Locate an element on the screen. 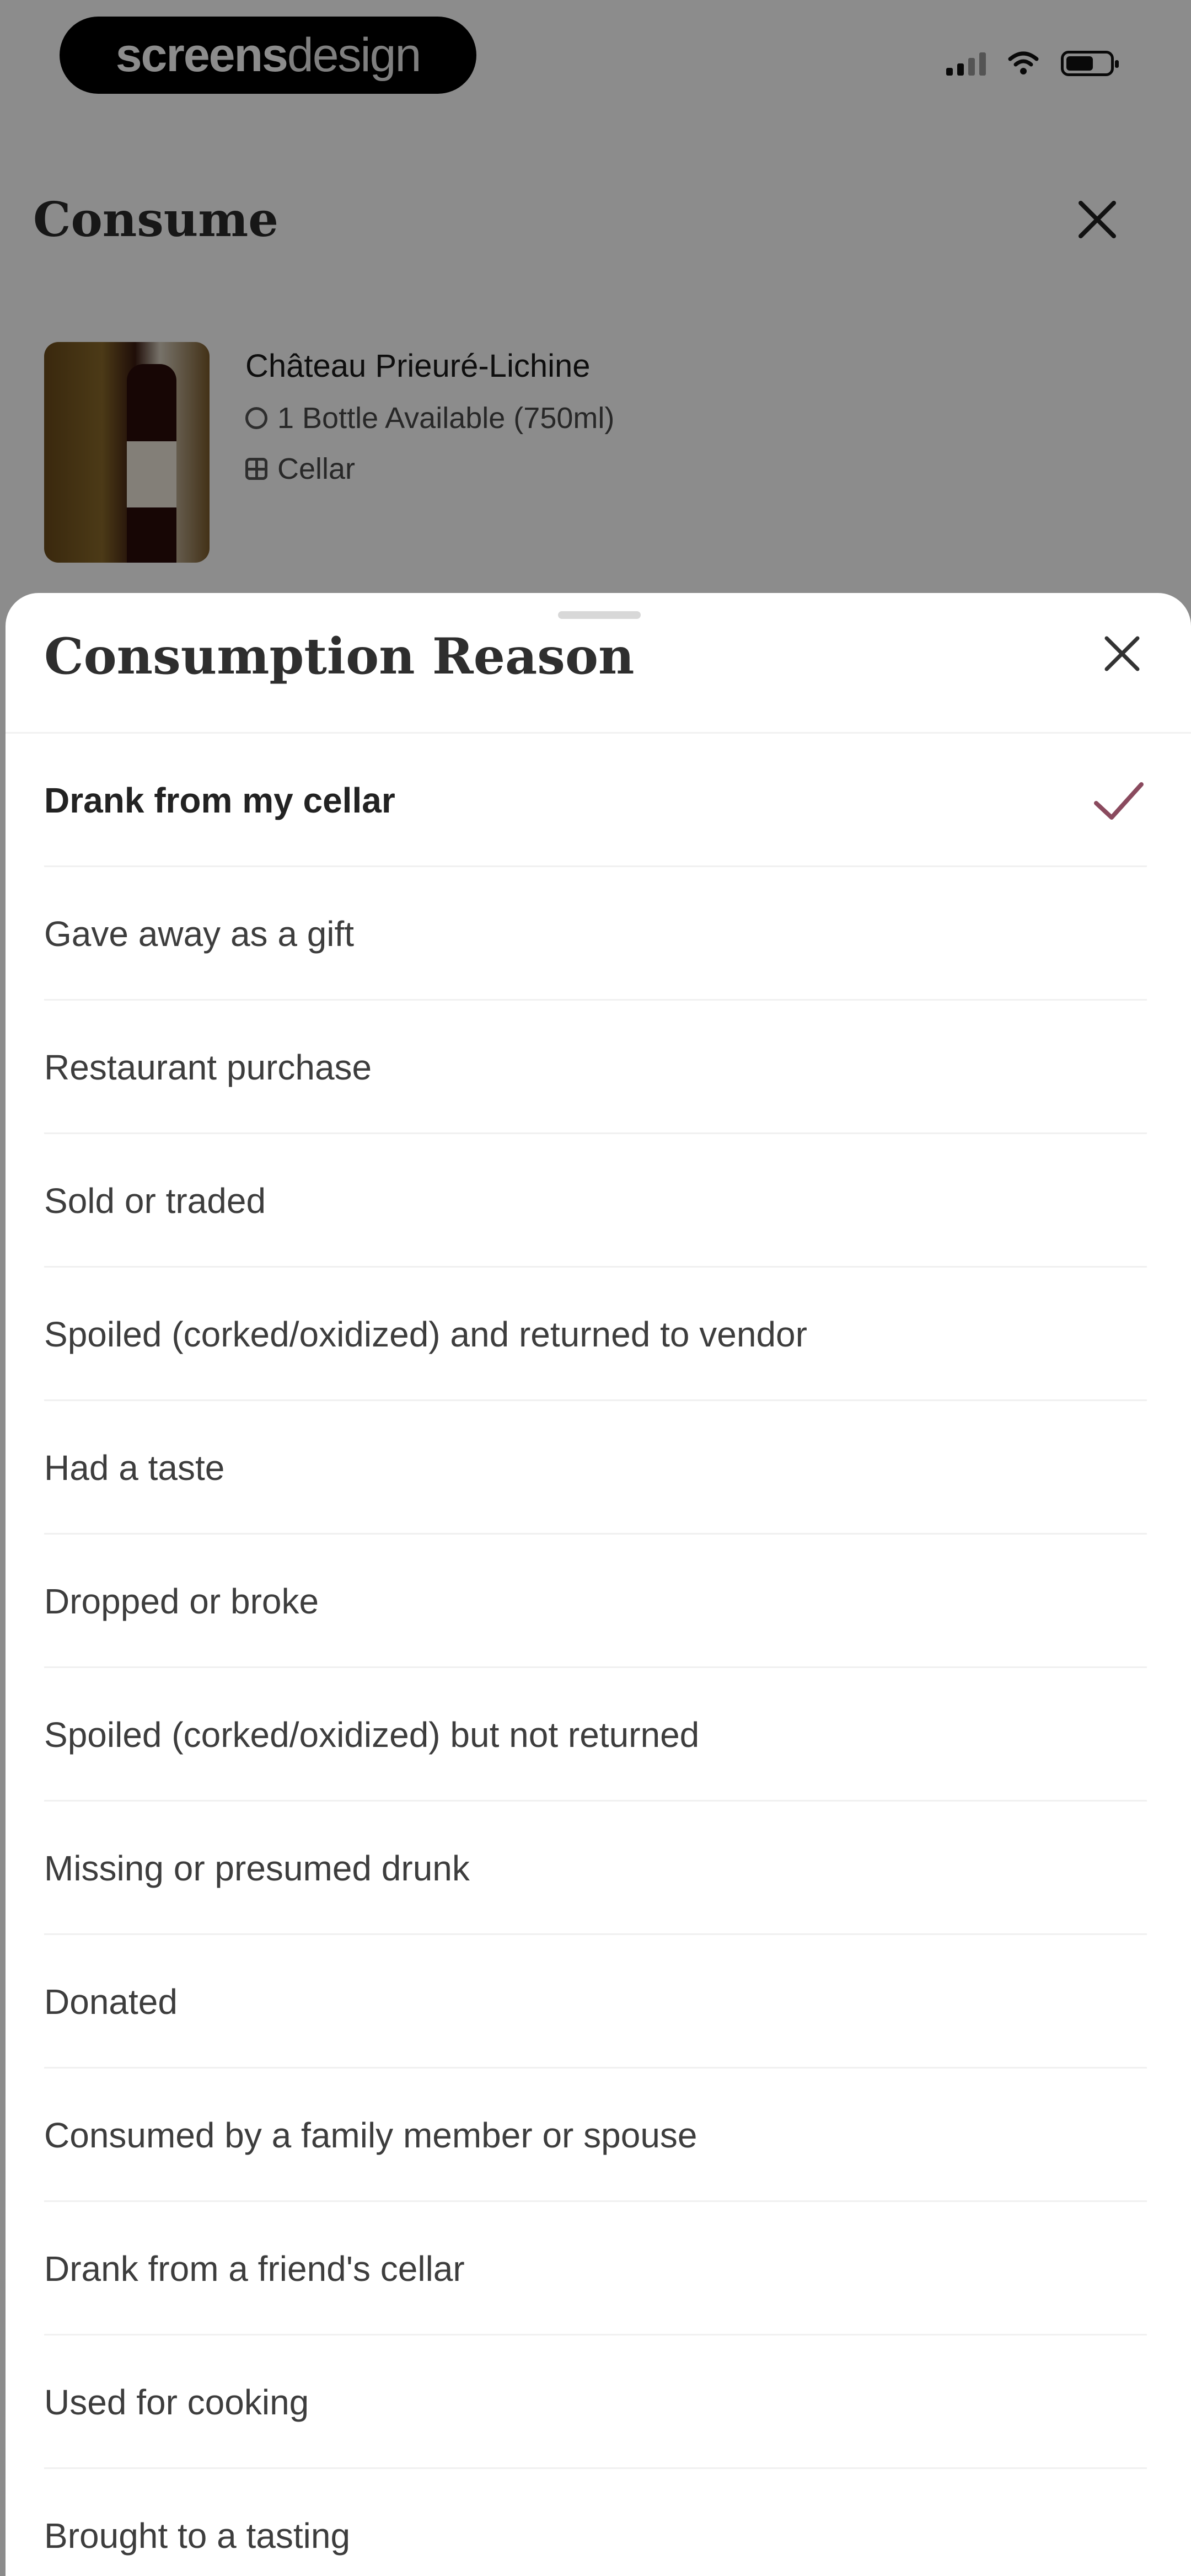 The width and height of the screenshot is (1191, 2576). reason-option-label: Dropped or broke is located at coordinates (181, 1601).